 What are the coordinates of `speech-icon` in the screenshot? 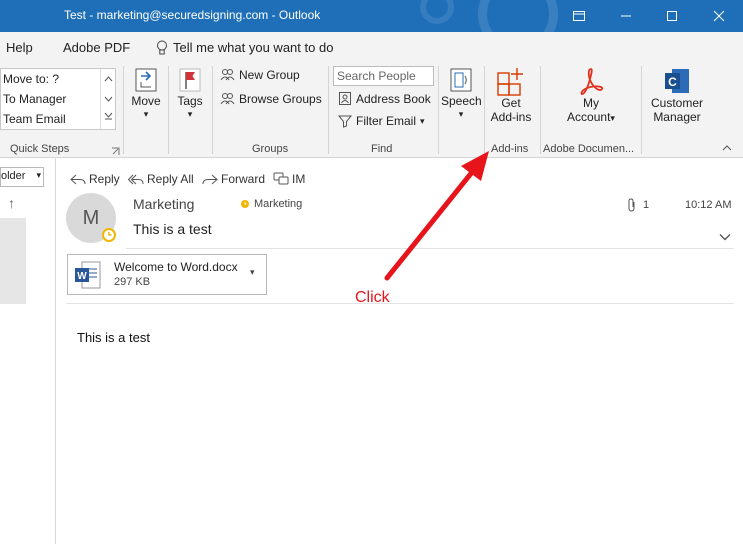 It's located at (461, 80).